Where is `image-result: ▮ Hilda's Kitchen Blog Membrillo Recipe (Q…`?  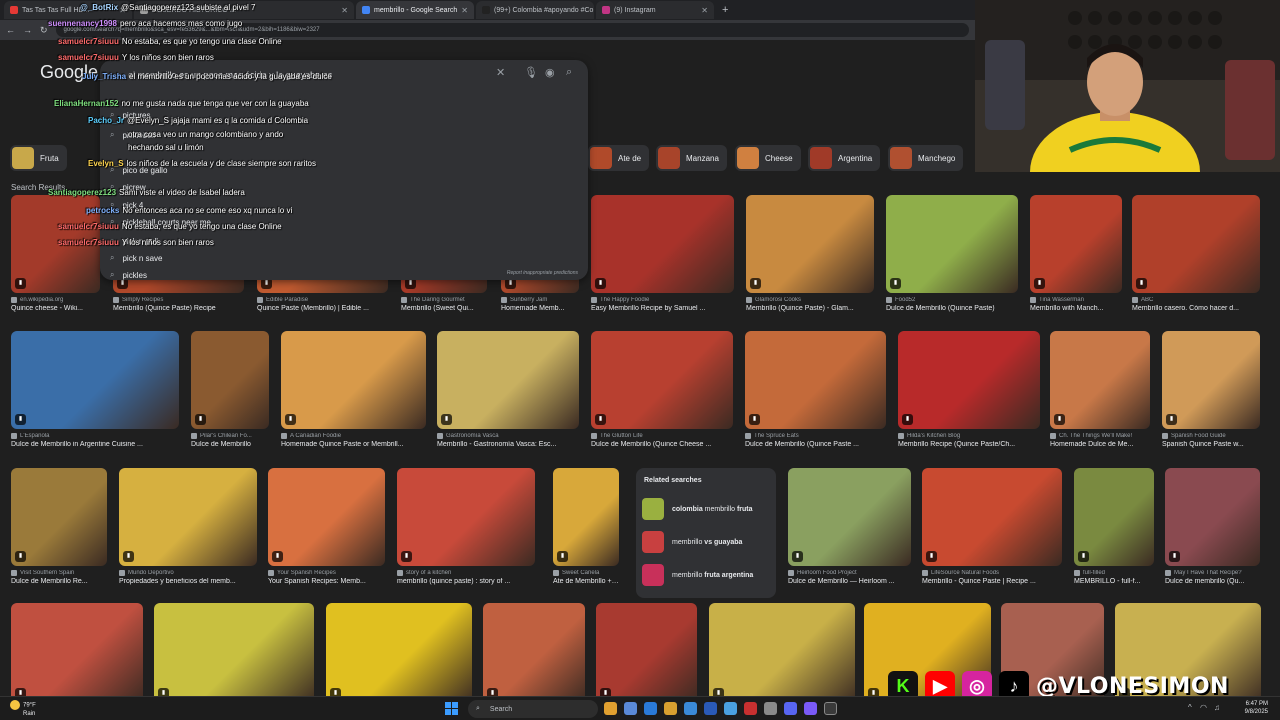
image-result: ▮ Hilda's Kitchen Blog Membrillo Recipe (Q… is located at coordinates (969, 389).